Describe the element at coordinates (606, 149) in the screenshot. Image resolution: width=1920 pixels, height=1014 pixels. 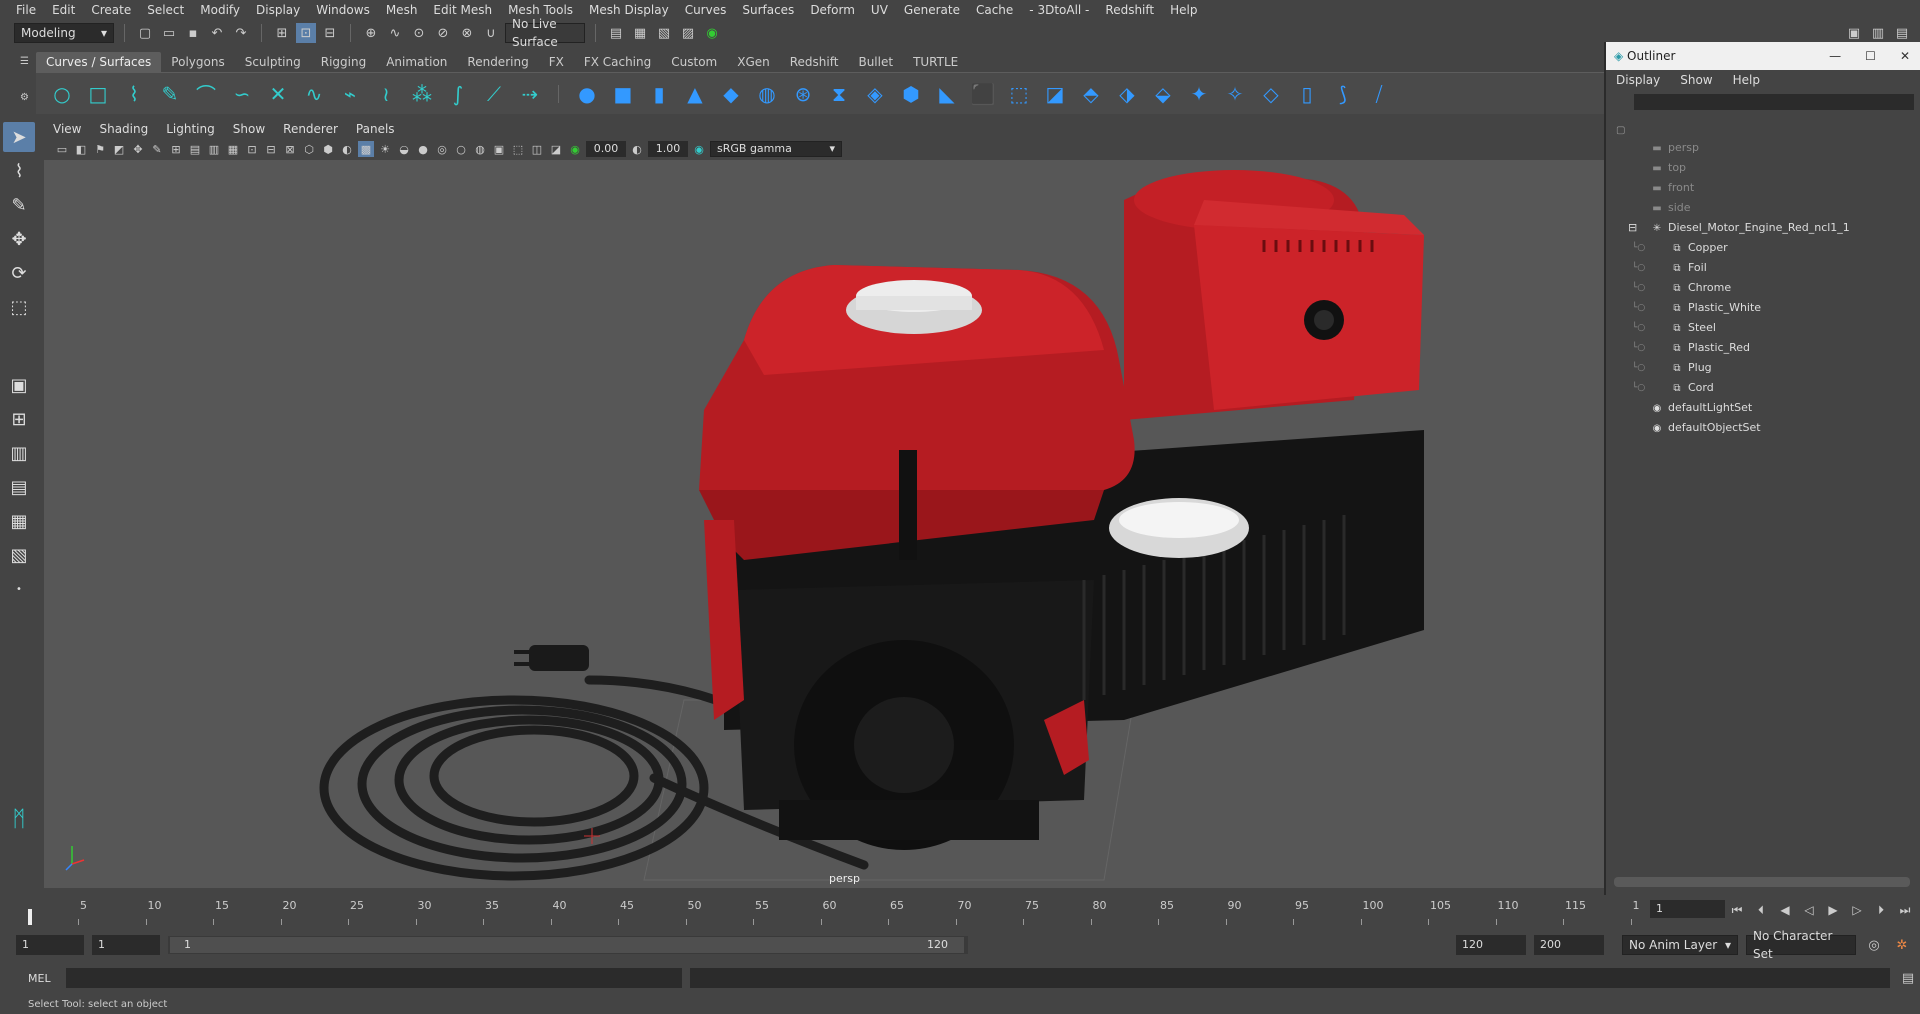
I see `exposure-field: 0.00` at that location.